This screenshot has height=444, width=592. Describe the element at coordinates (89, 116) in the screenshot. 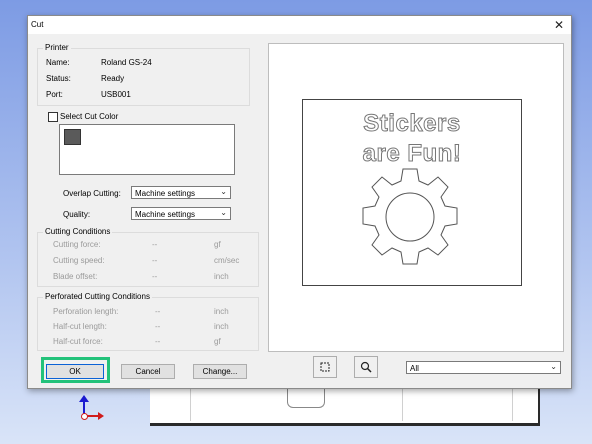

I see `select-cut-color-label: Select Cut Color` at that location.